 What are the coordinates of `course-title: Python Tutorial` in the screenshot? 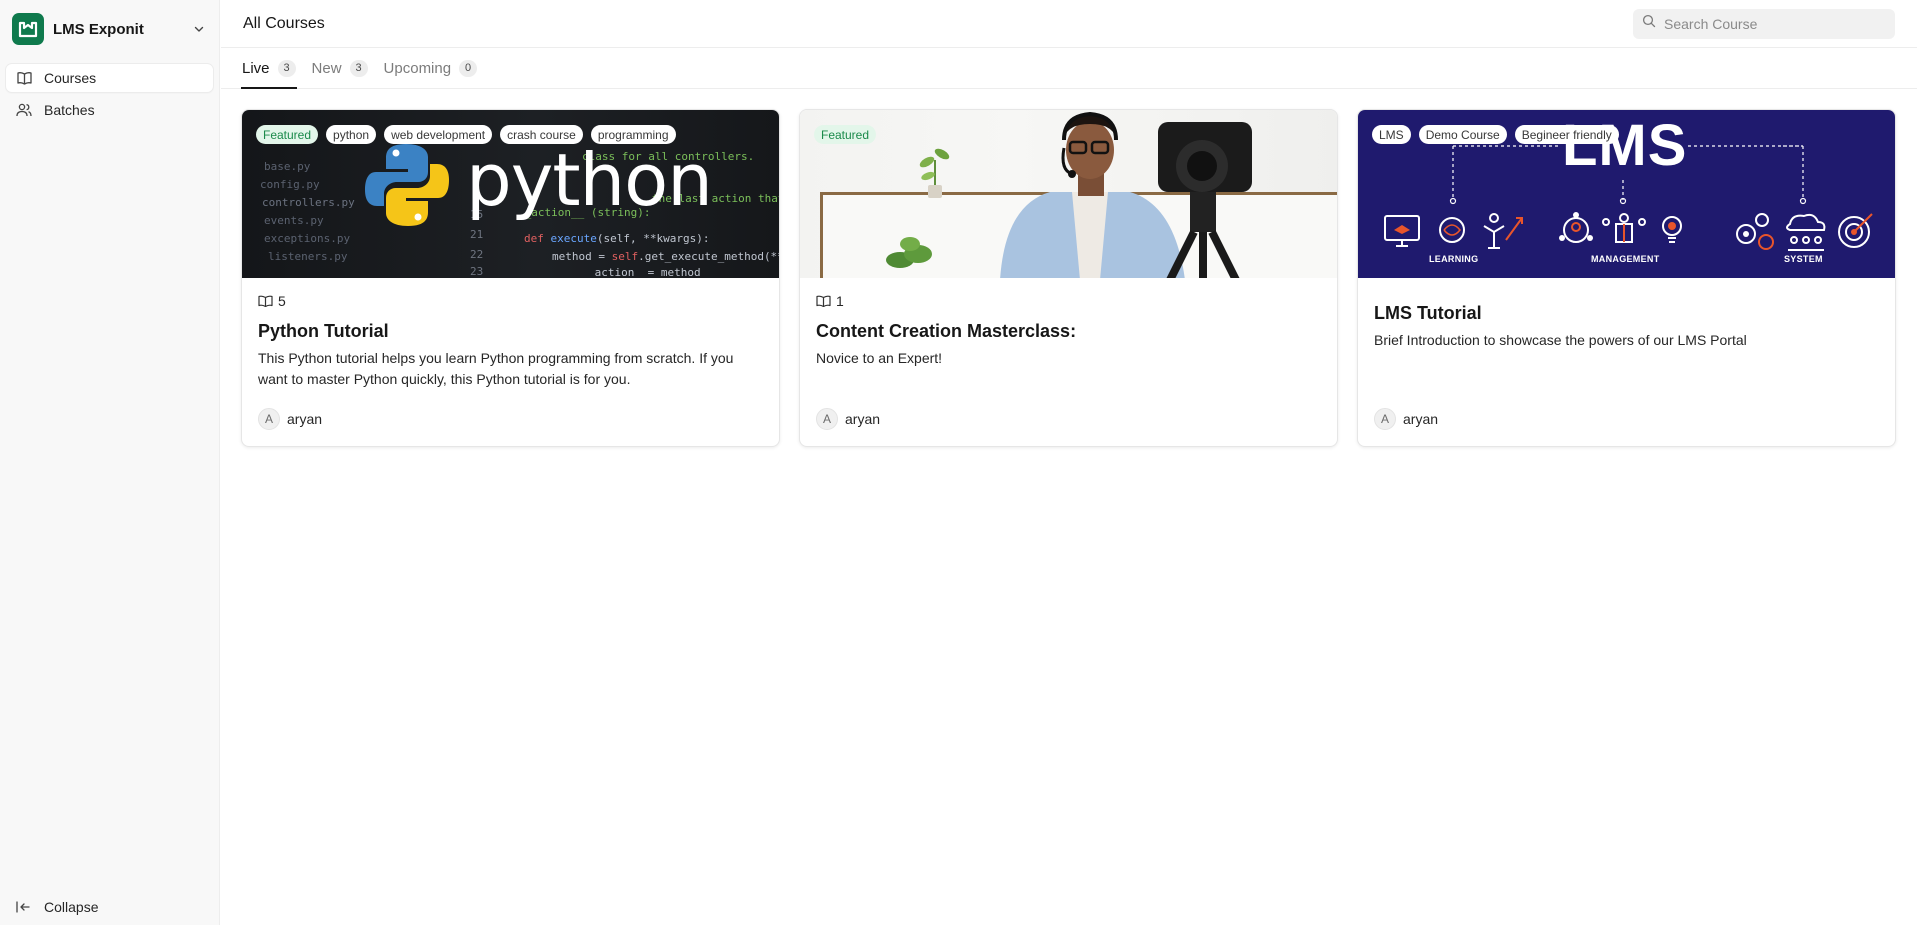 It's located at (323, 331).